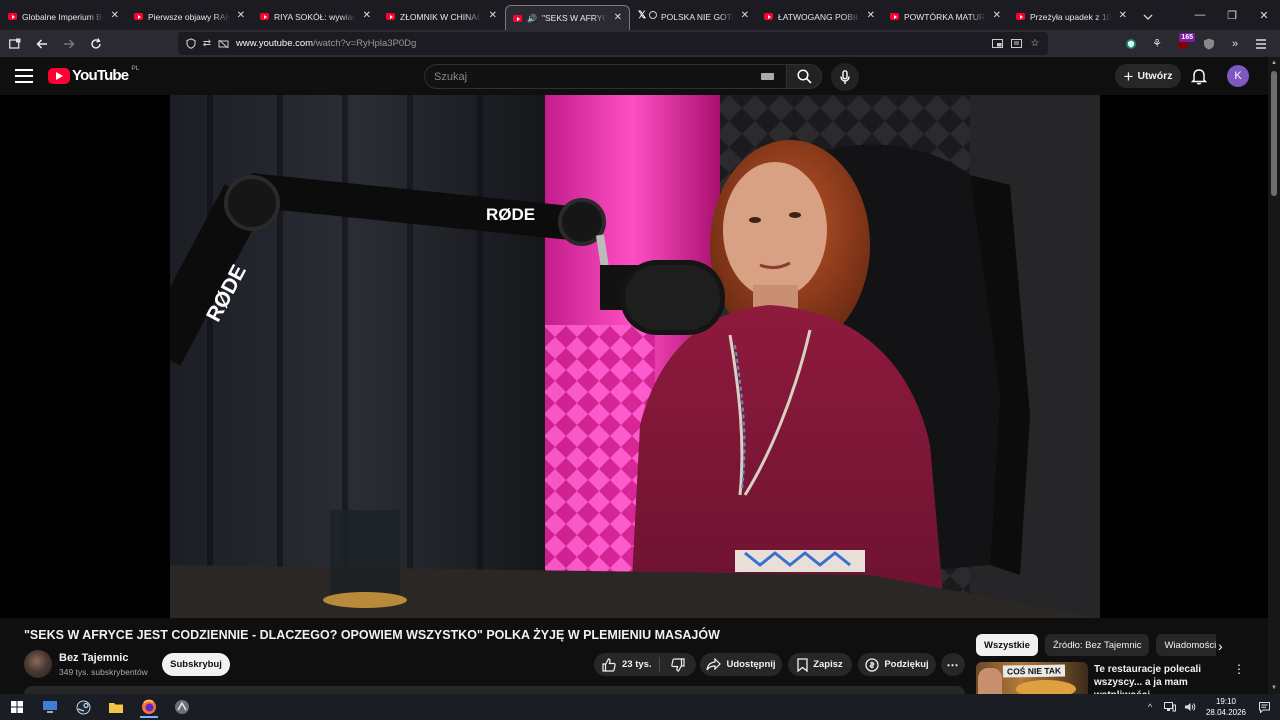 The height and width of the screenshot is (720, 1280). What do you see at coordinates (693, 17) in the screenshot?
I see `browser-tab: 𝕏 POLSKA NIE GOTOW ✕` at bounding box center [693, 17].